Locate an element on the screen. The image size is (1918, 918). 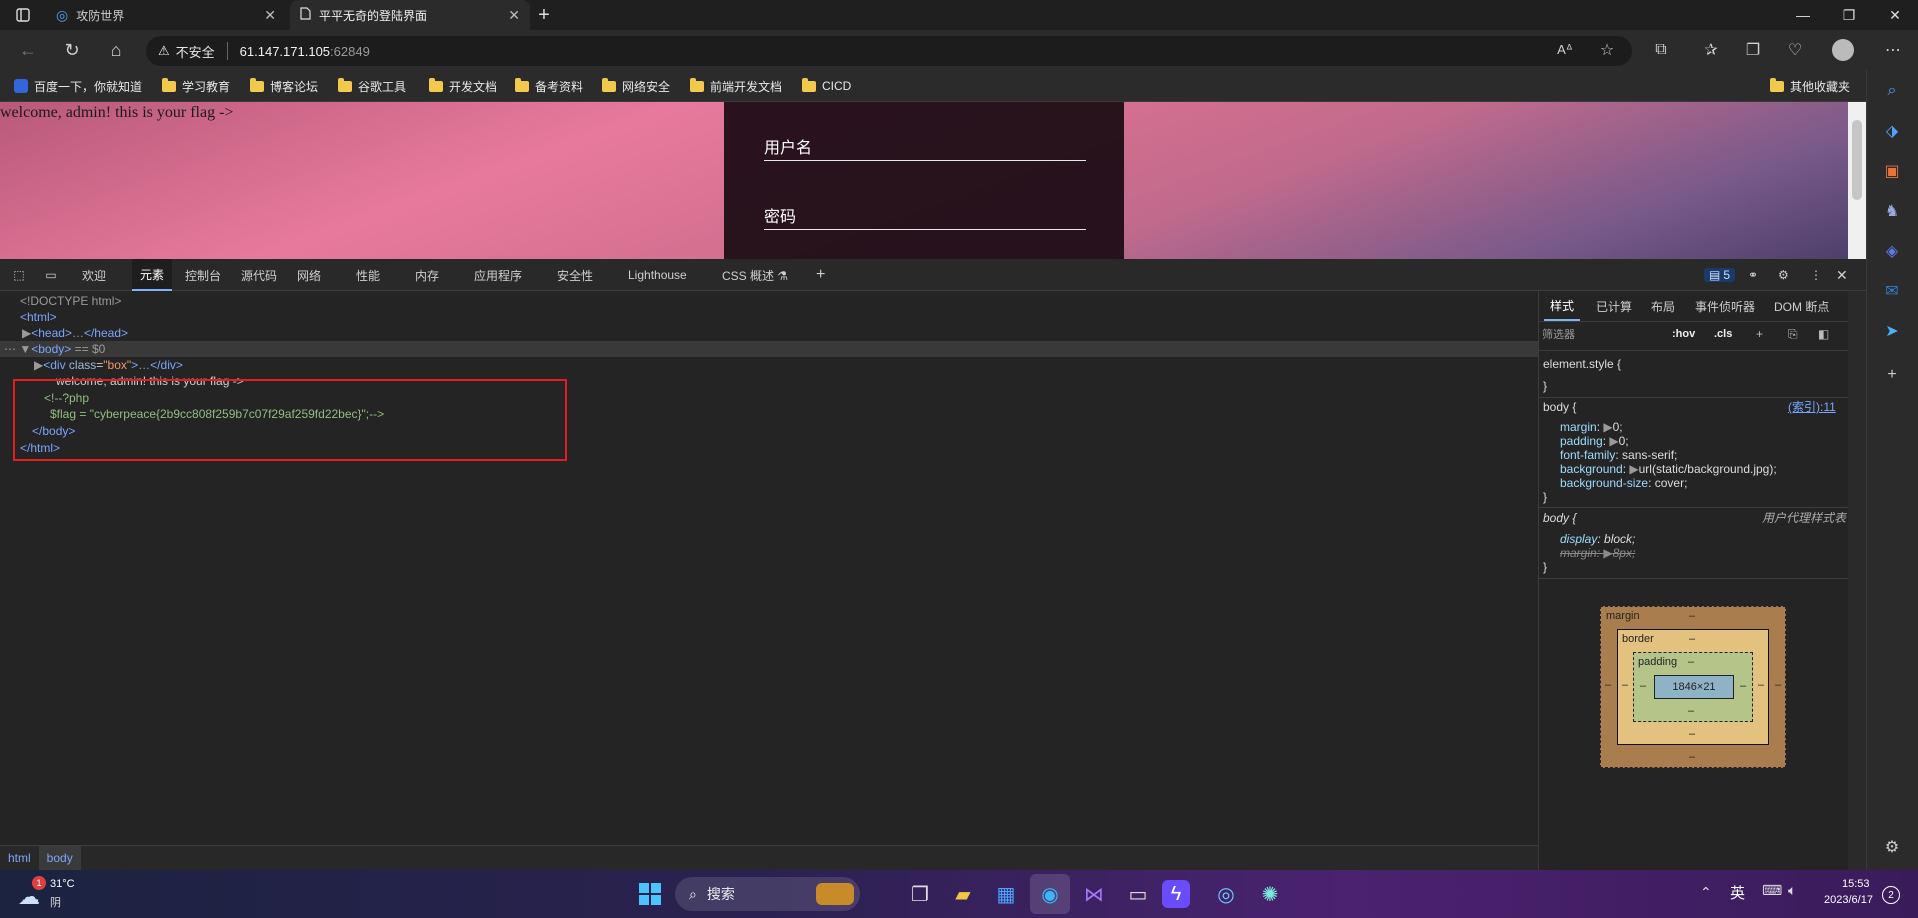
bookmark-folder: CICD is located at coordinates (826, 86).